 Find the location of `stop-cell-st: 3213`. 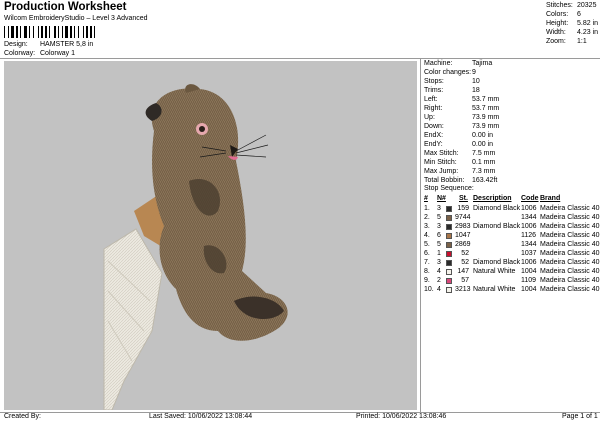

stop-cell-st: 3213 is located at coordinates (463, 289).